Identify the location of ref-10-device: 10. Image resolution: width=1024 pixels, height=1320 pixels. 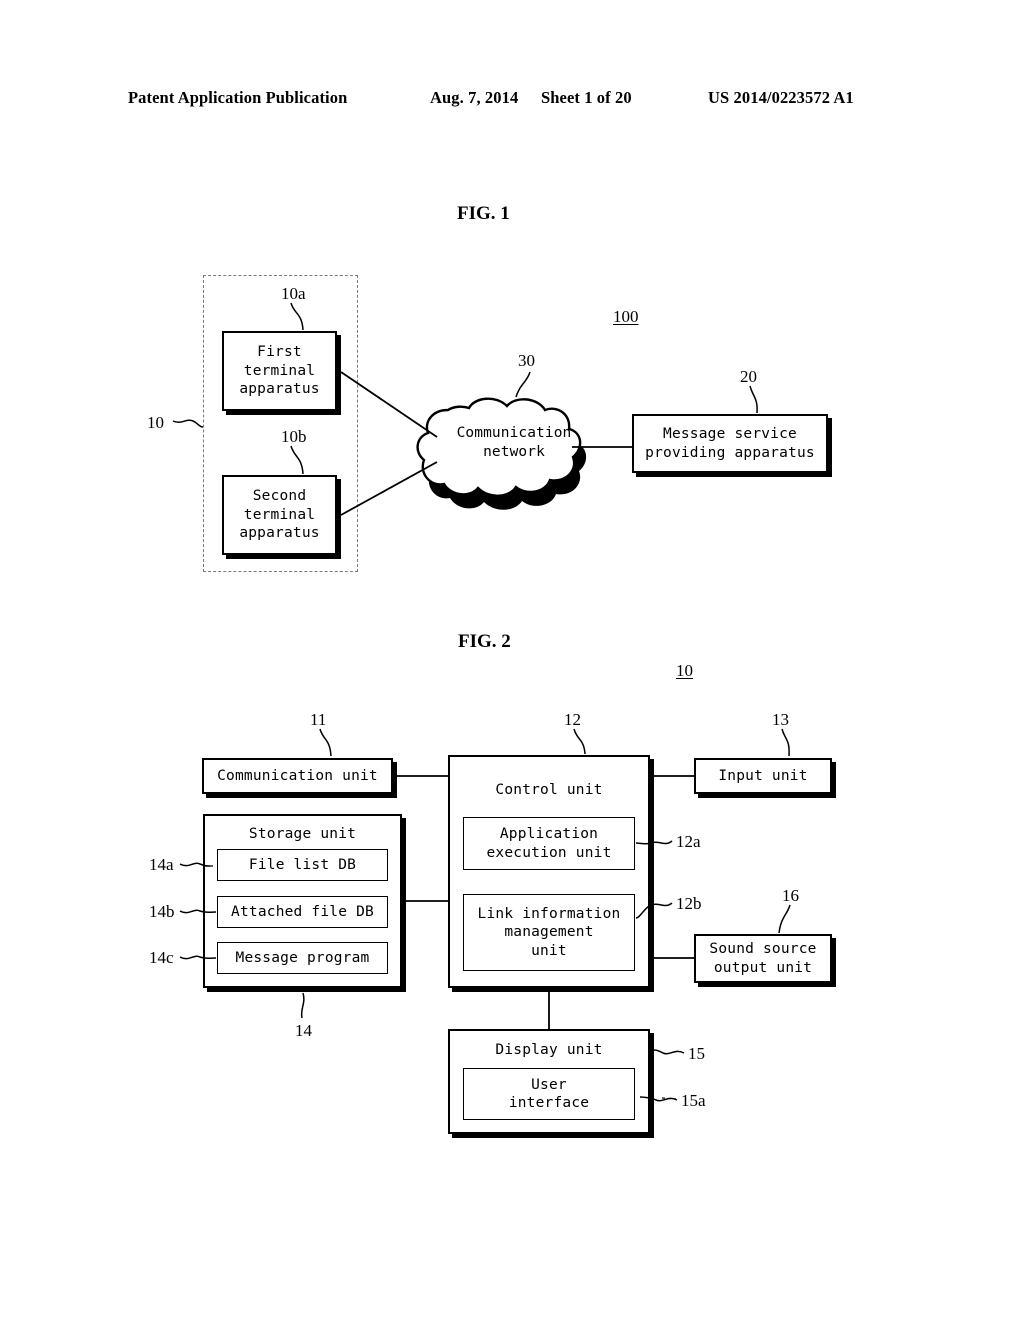
(684, 670).